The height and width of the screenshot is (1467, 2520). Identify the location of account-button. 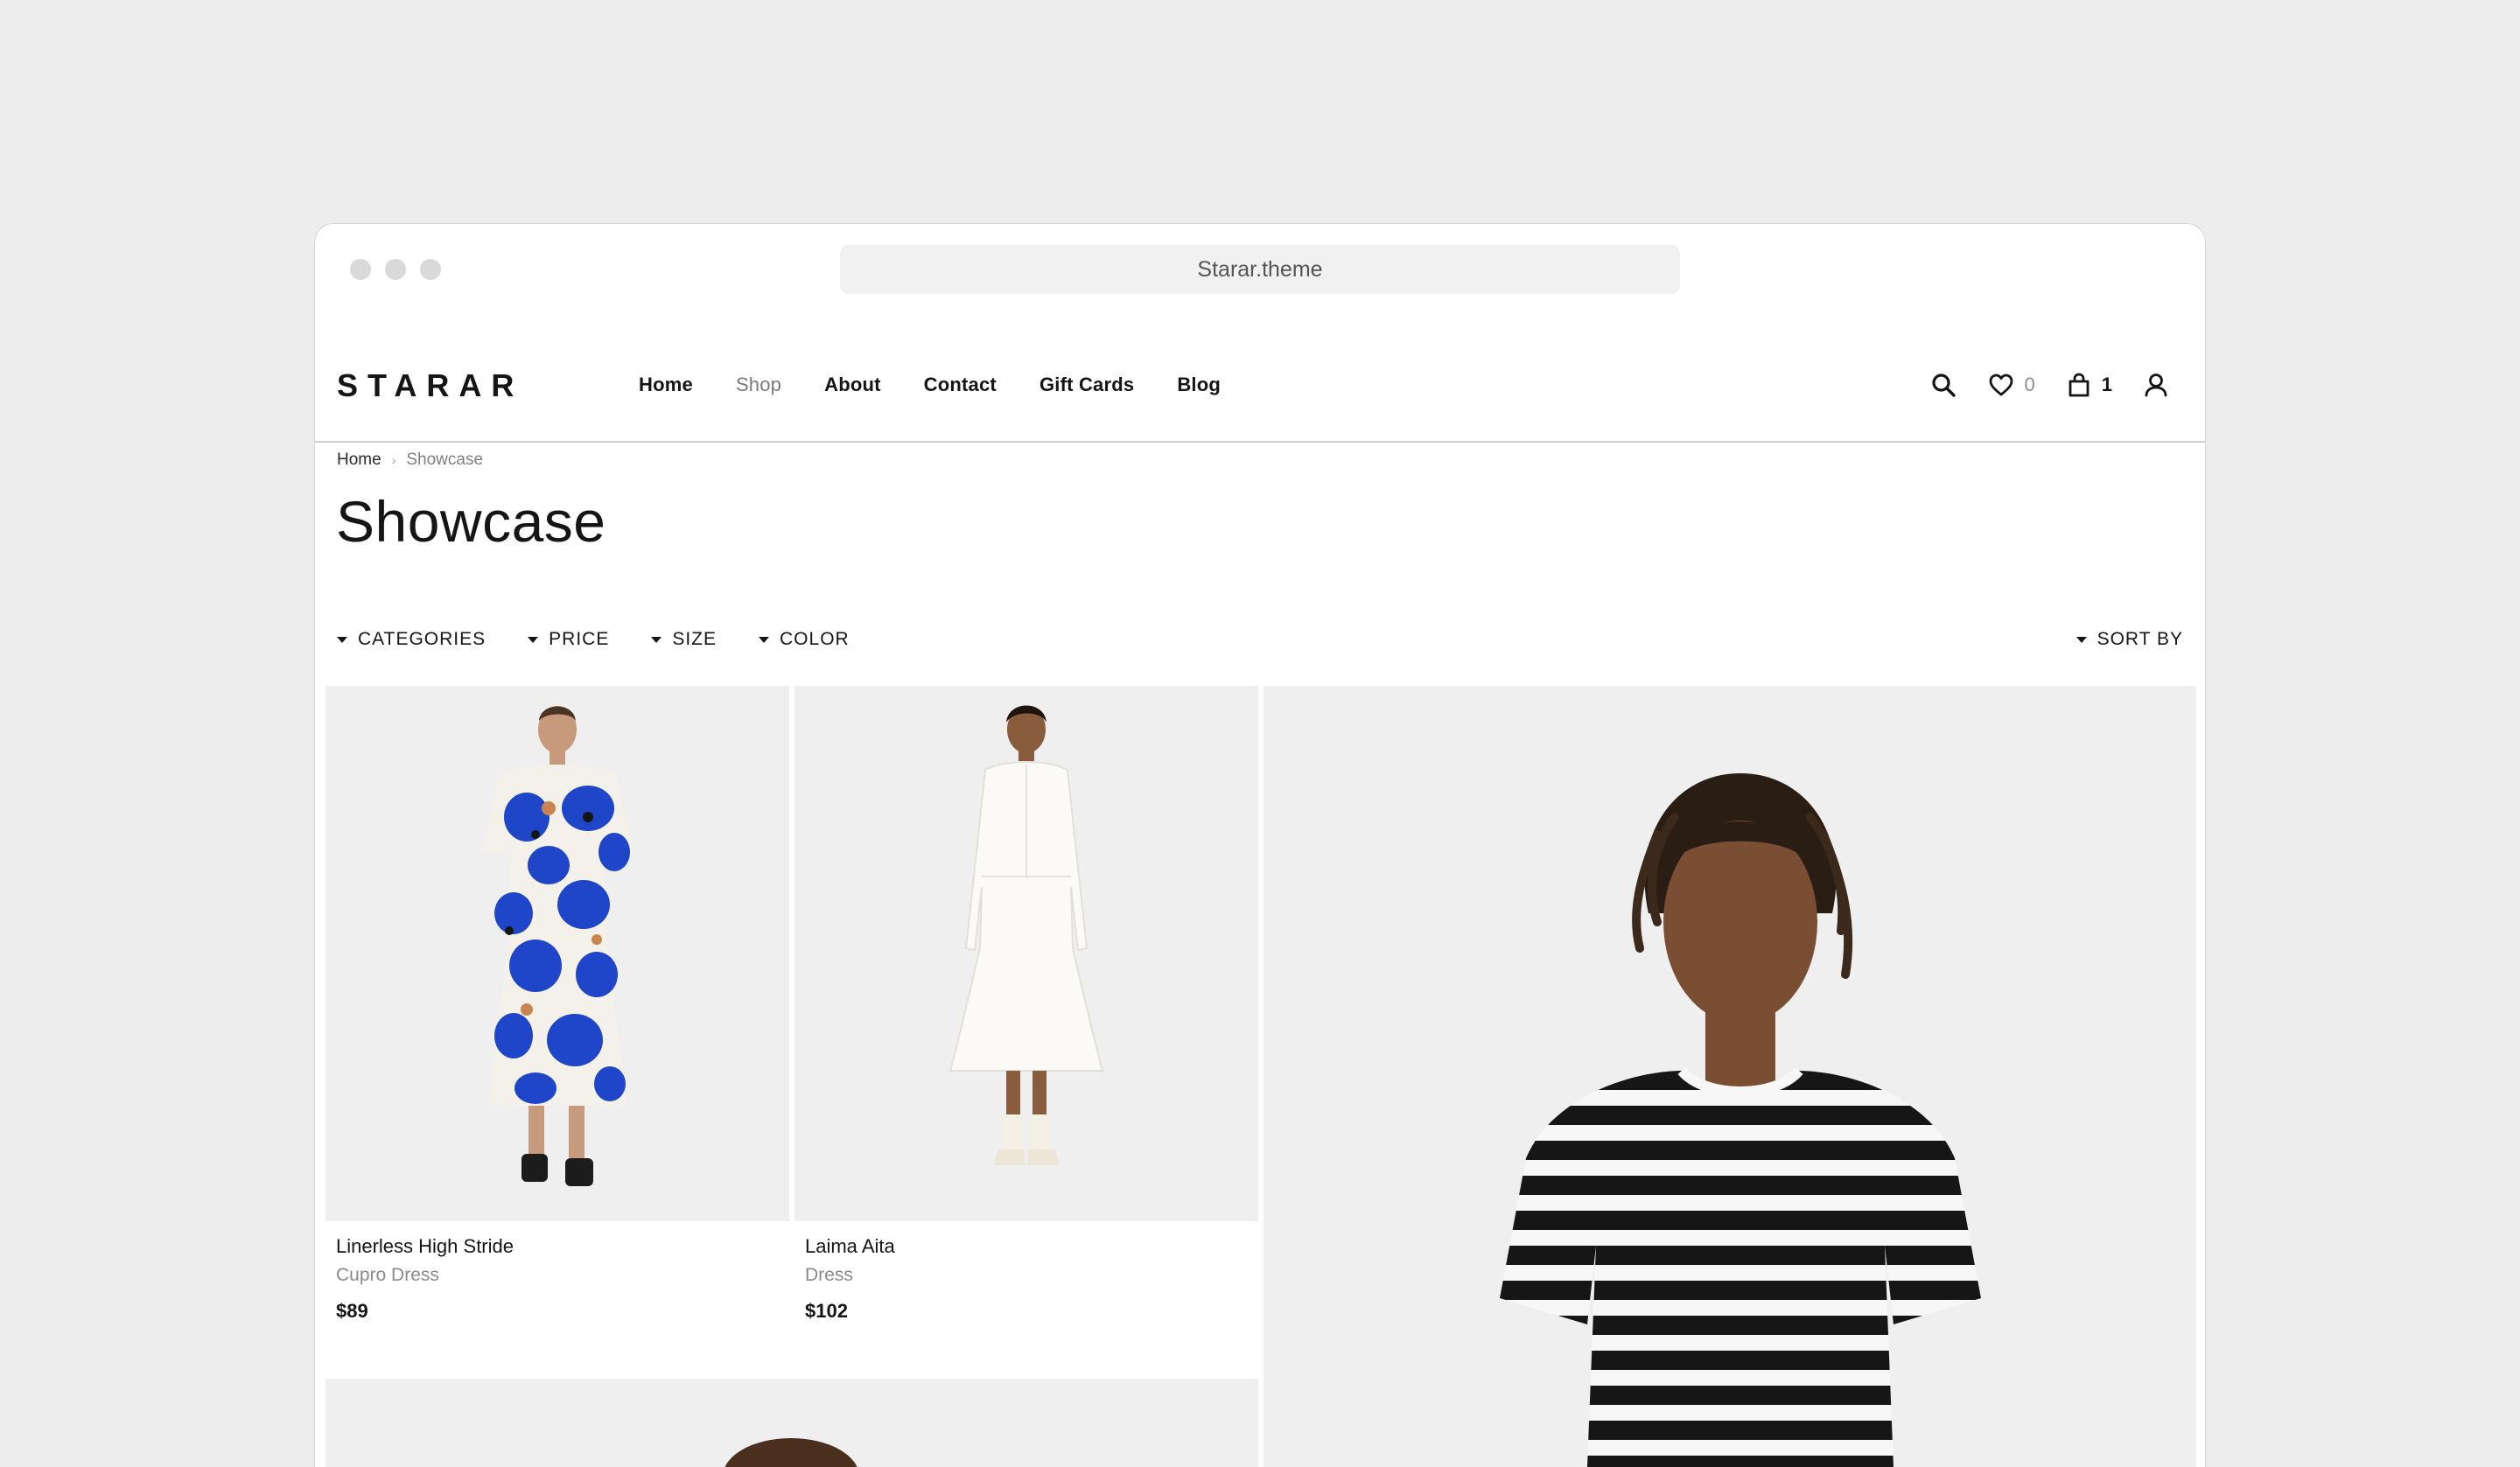
(2156, 385).